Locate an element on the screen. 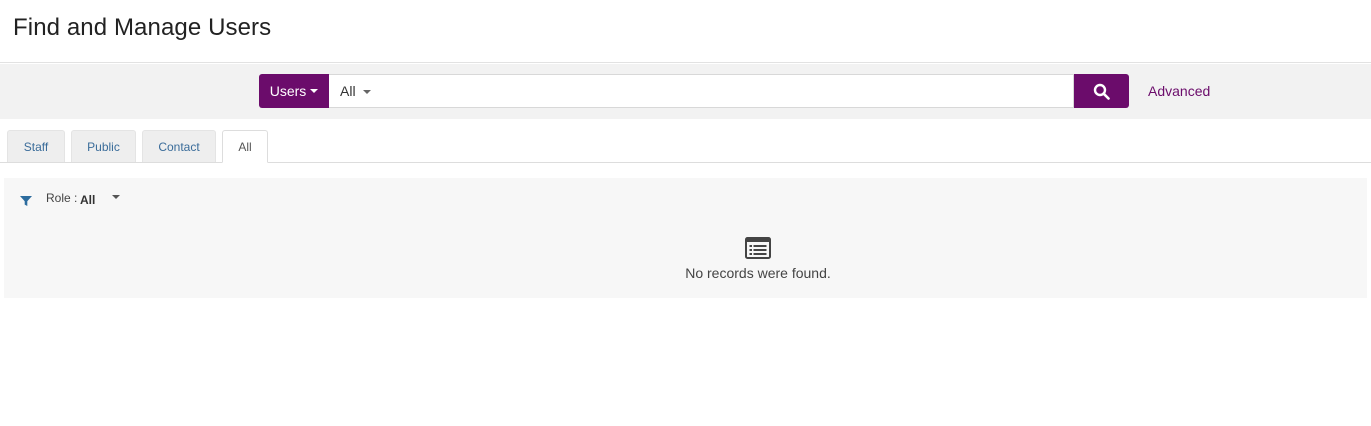 This screenshot has width=1371, height=426. page-title: Find and Manage Users is located at coordinates (142, 27).